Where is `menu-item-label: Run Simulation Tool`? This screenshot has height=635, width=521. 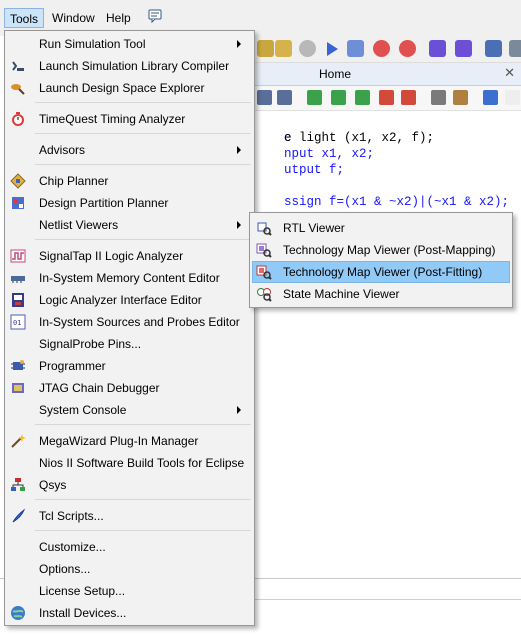
menu-item-label: Run Simulation Tool is located at coordinates (92, 44).